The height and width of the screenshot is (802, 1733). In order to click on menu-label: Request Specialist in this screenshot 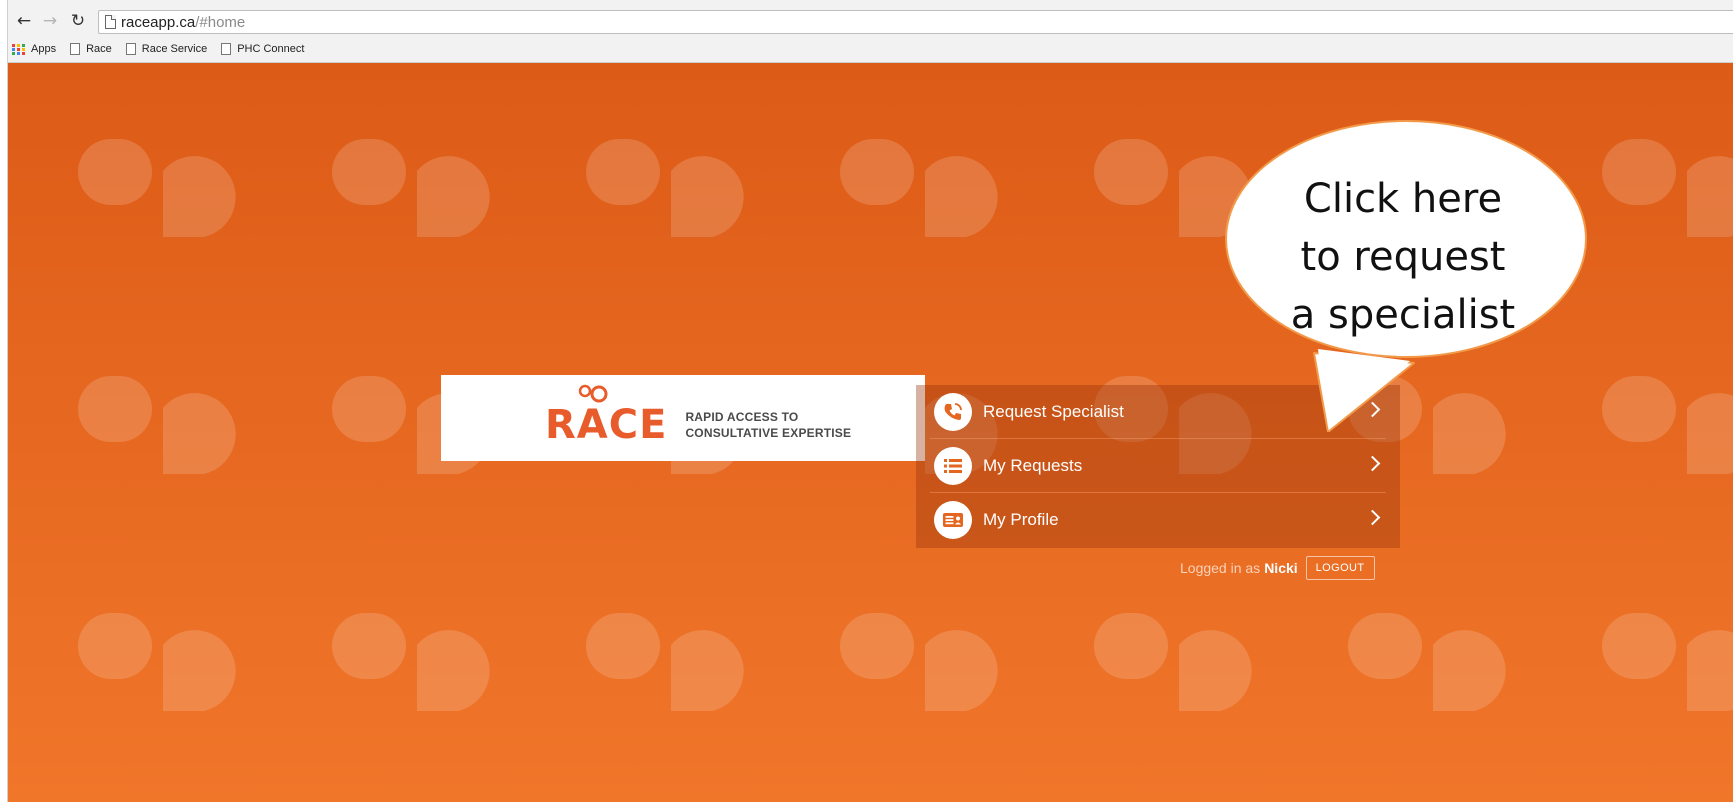, I will do `click(1053, 411)`.